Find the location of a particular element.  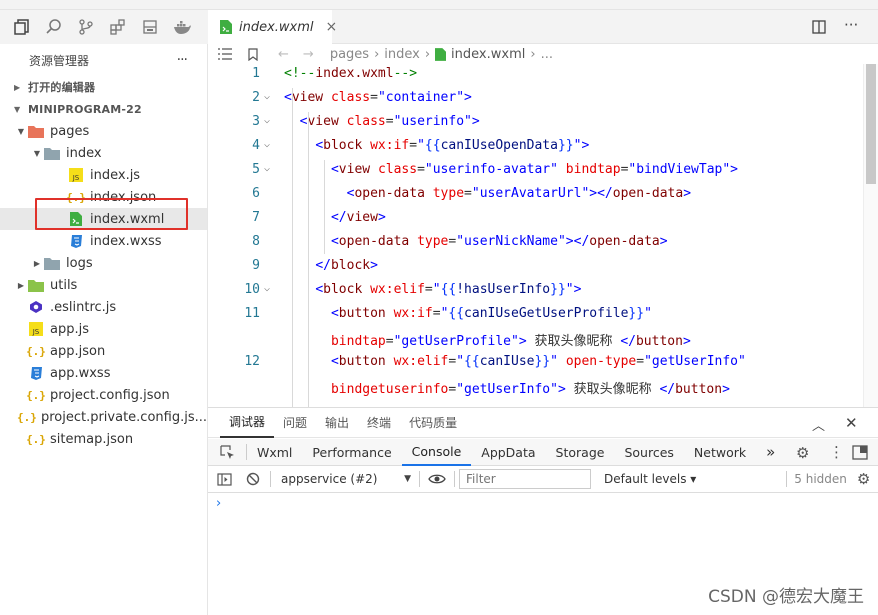

tab-sources: Sources is located at coordinates (648, 452).